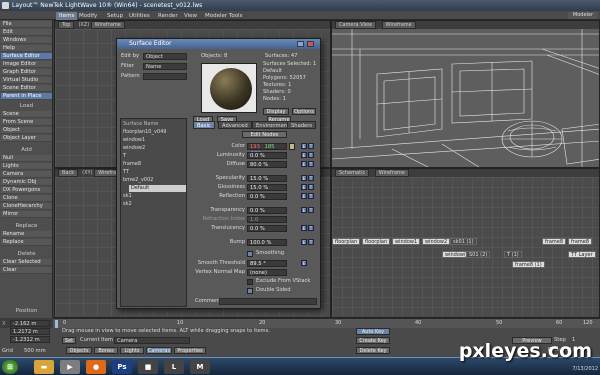 The image size is (600, 375). Describe the element at coordinates (174, 367) in the screenshot. I see `lightwave-layout-icon: L` at that location.